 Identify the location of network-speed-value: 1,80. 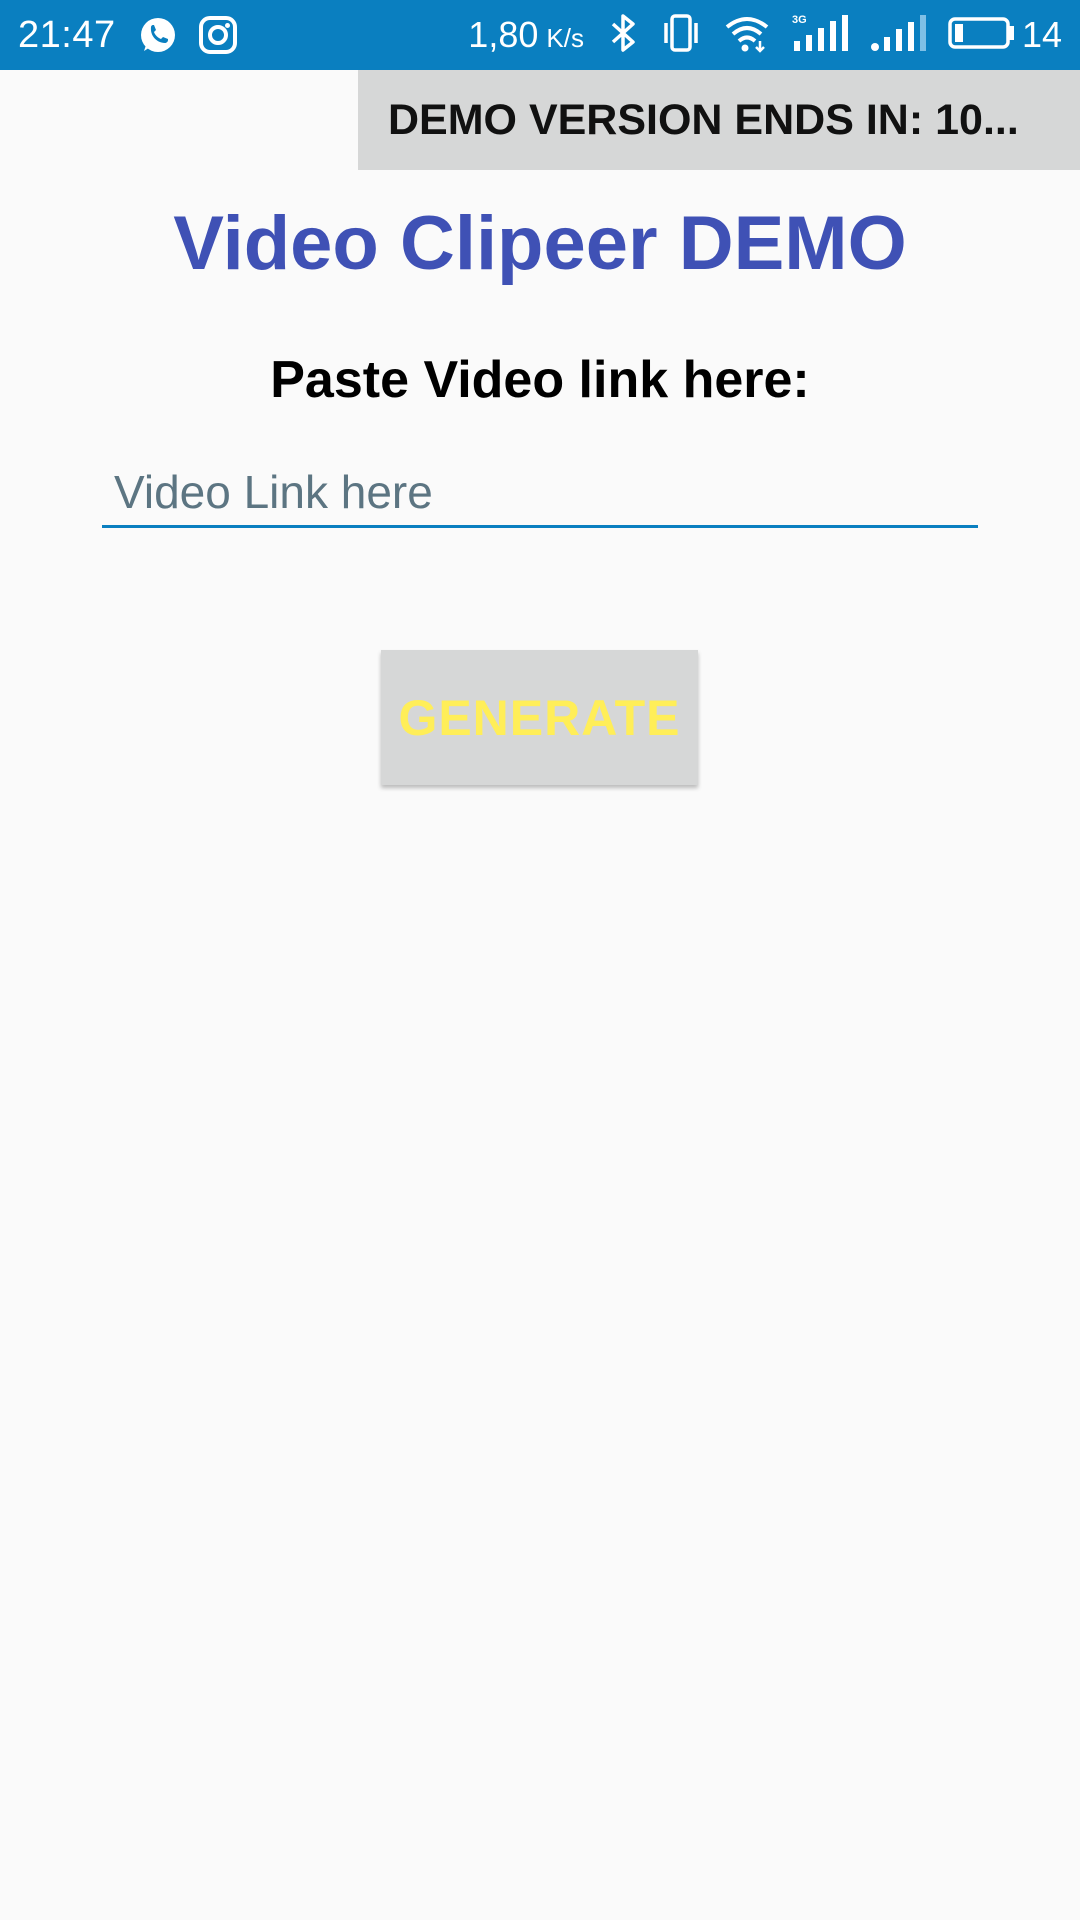
(503, 34).